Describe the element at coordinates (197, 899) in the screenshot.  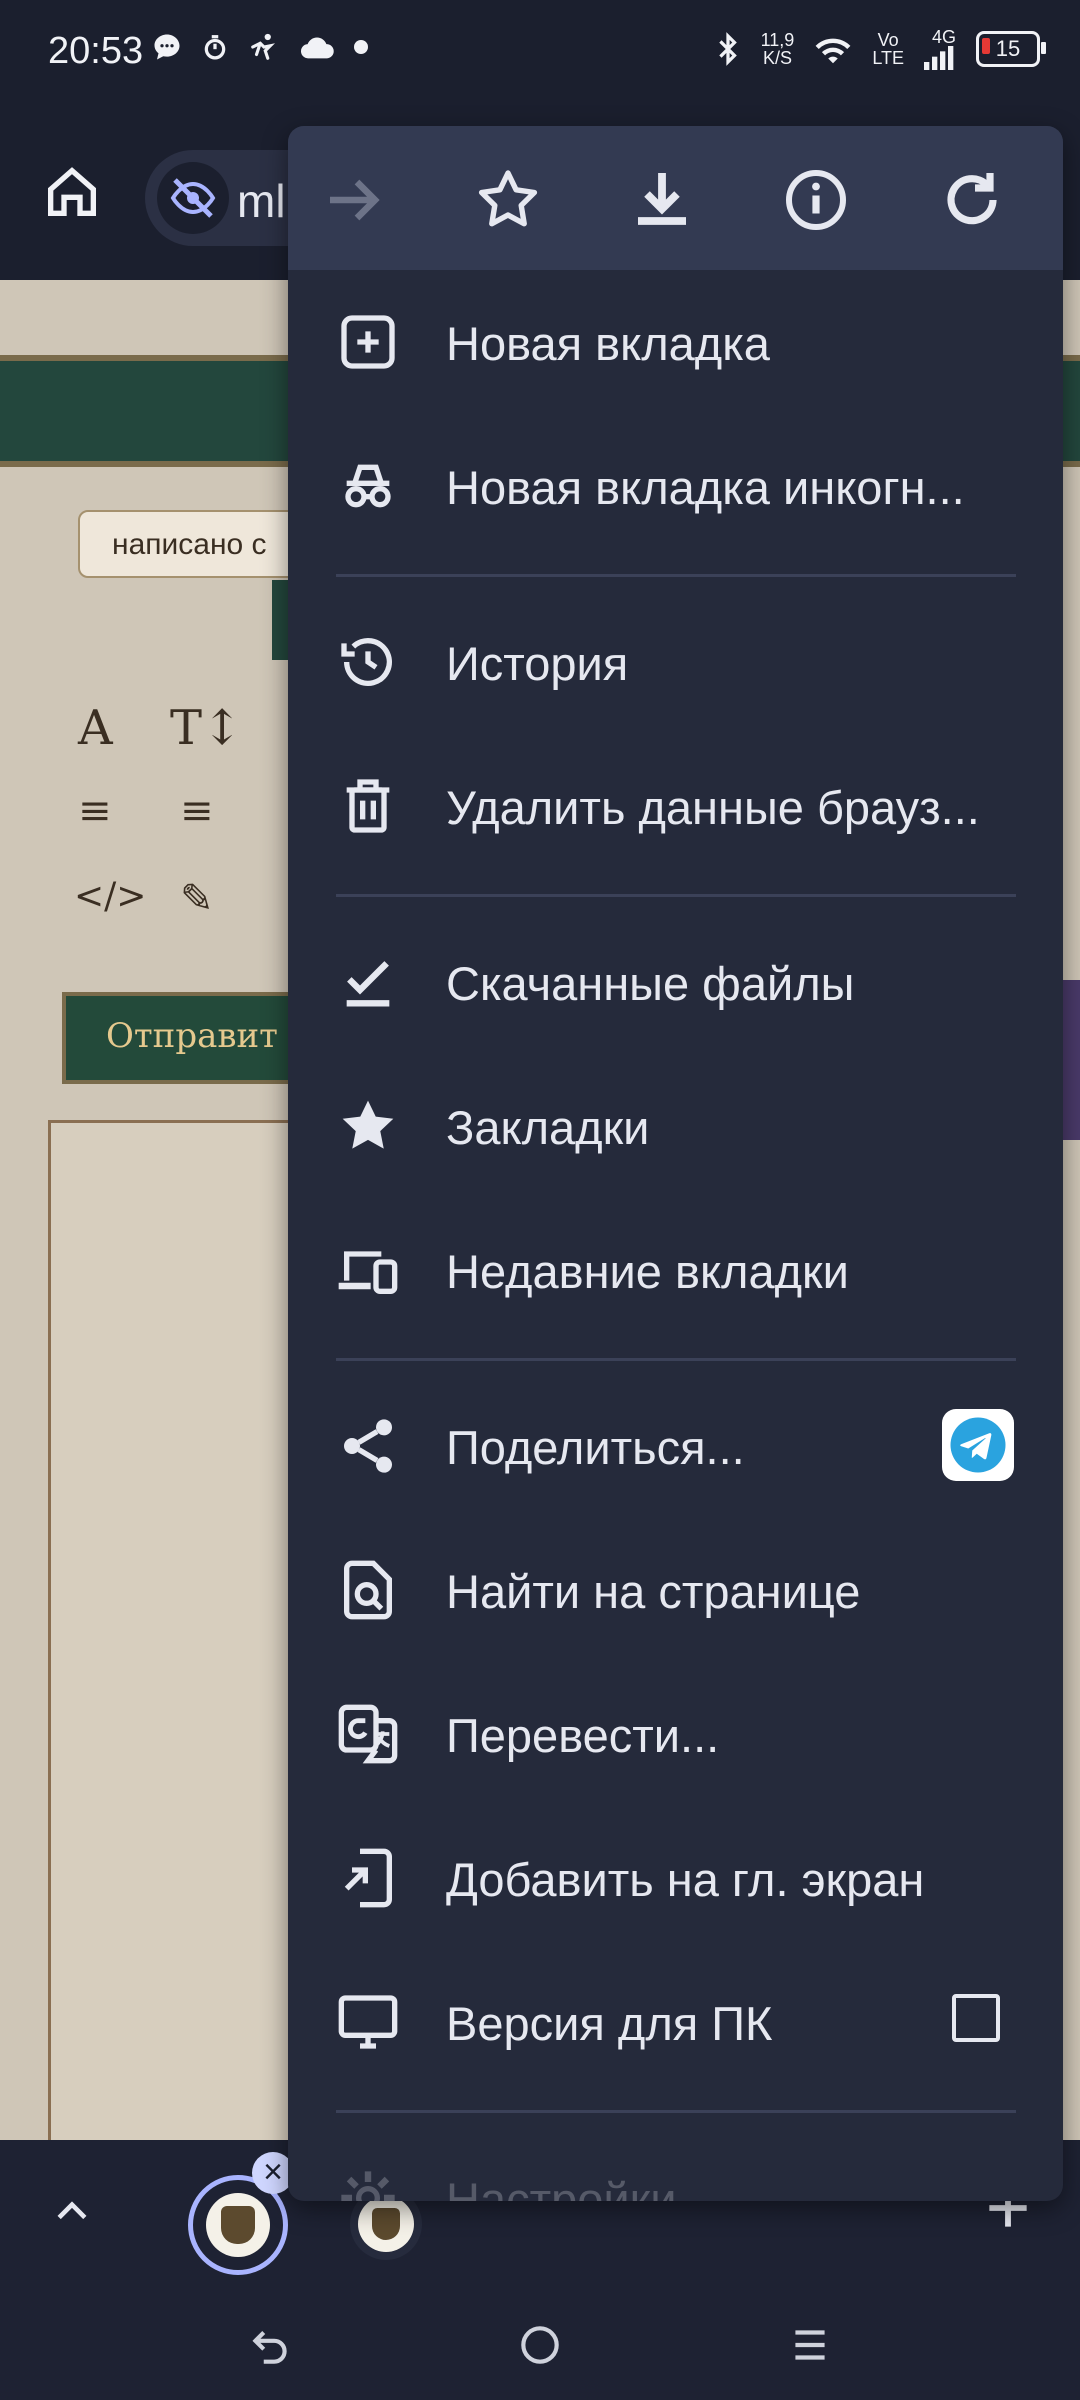
I see `brush-icon: ✎` at that location.